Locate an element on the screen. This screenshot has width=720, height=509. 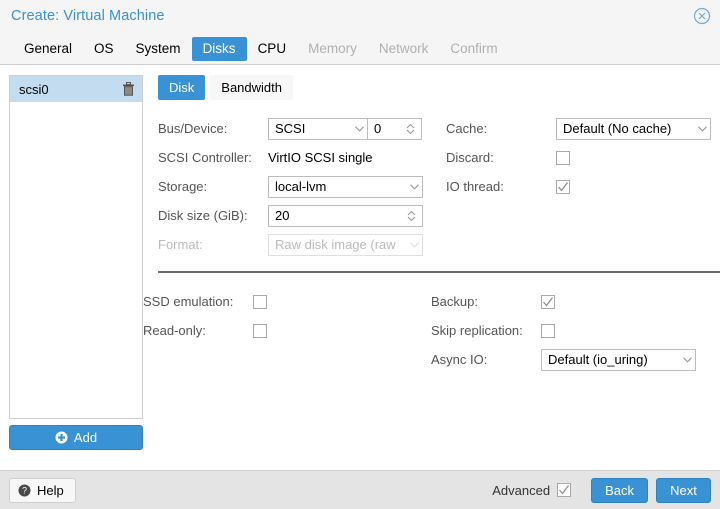
async-io-label: Async IO: is located at coordinates (459, 359).